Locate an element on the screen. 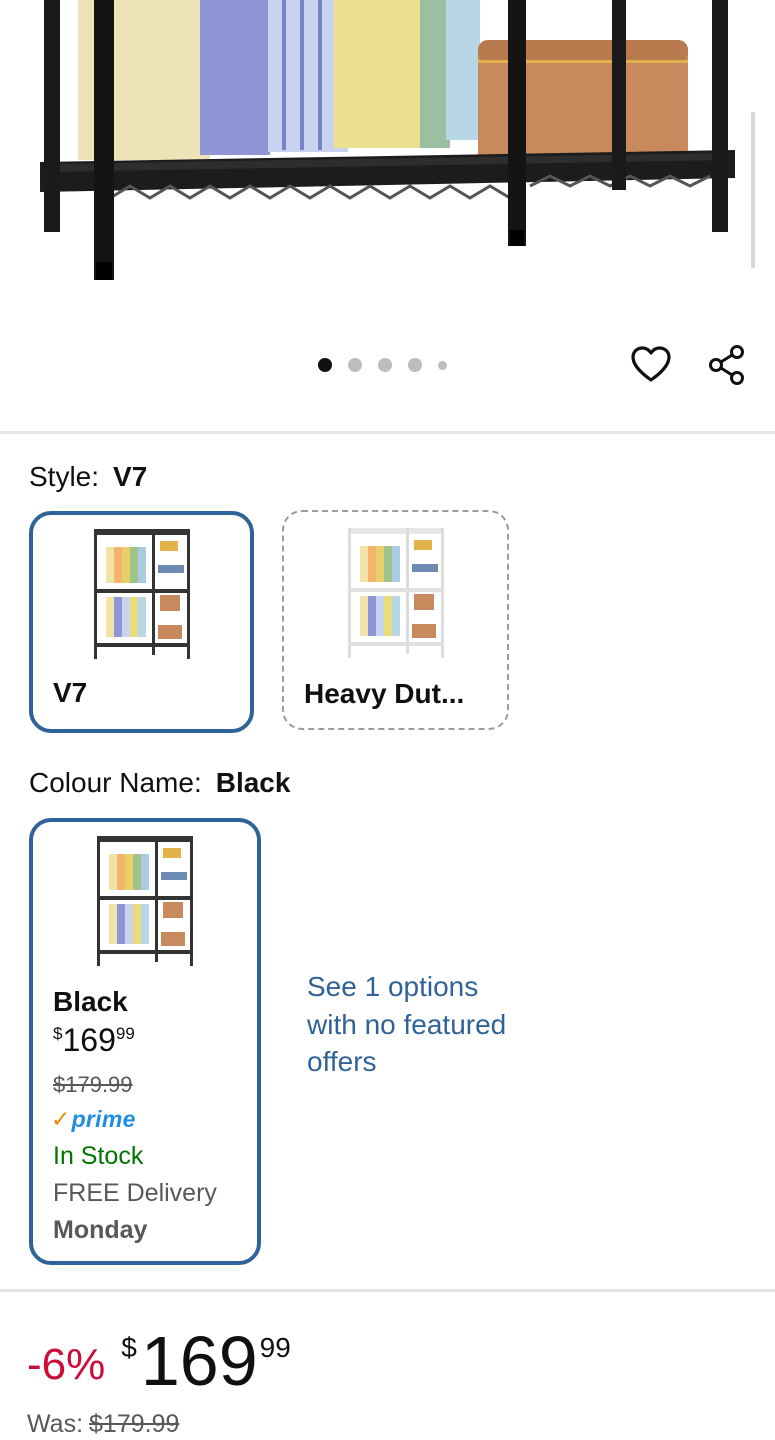 The image size is (775, 1440). was-price-line: Was: $179.99 is located at coordinates (103, 1424).